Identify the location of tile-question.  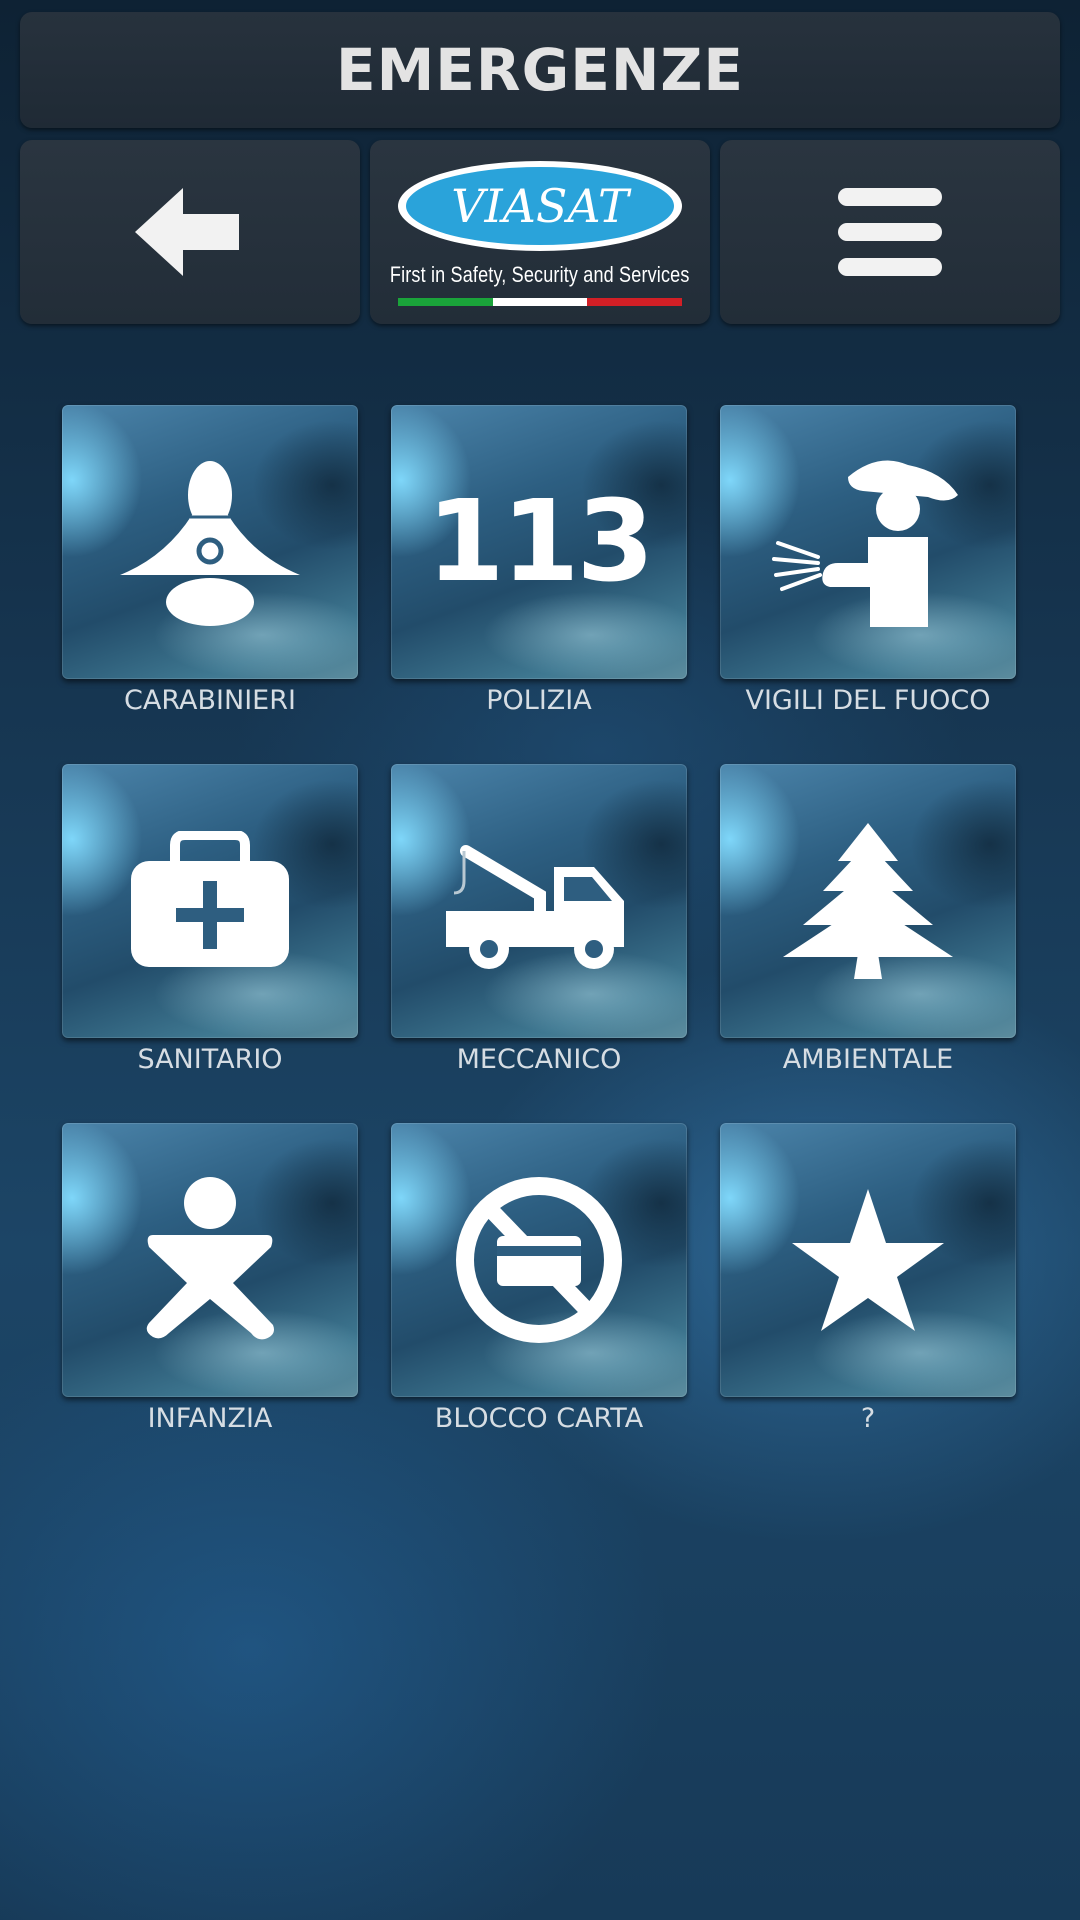
(868, 1260).